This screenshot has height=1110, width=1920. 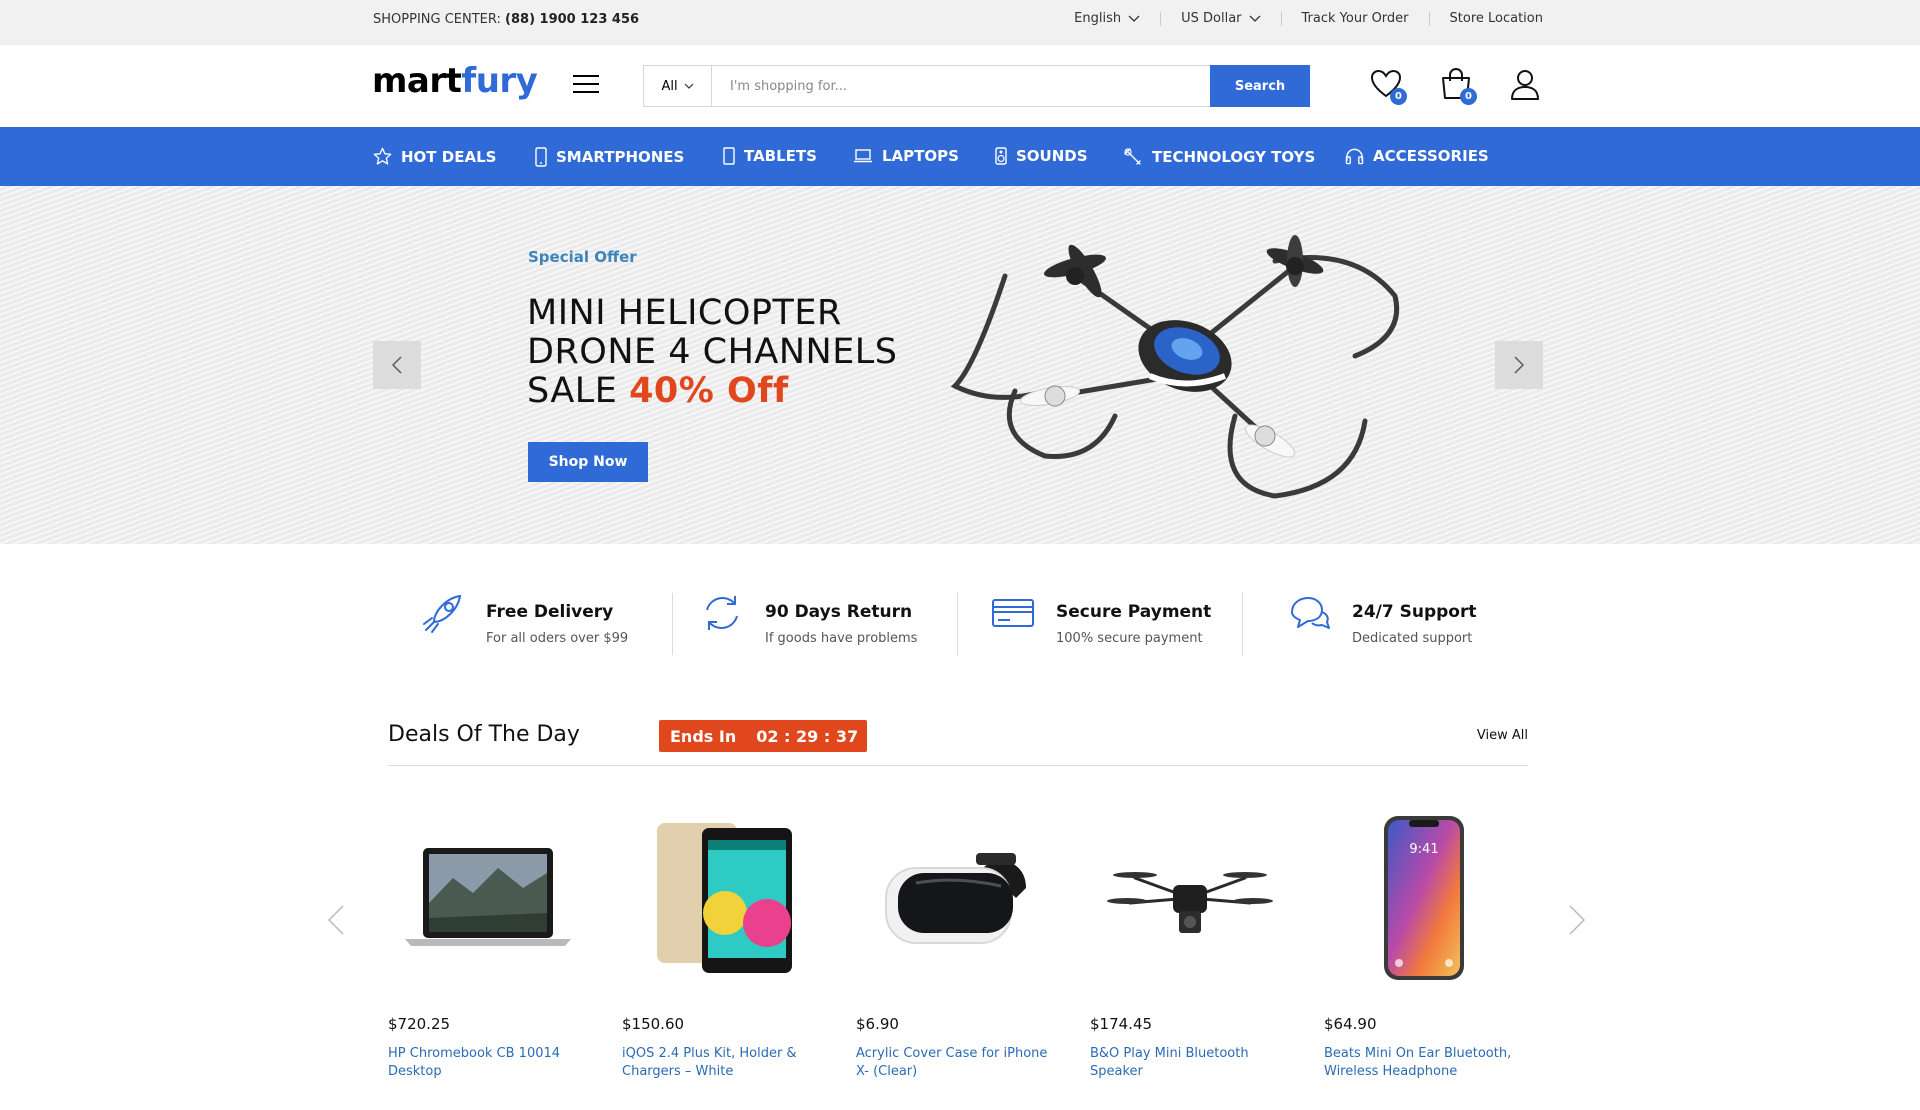 I want to click on refresh-icon, so click(x=722, y=613).